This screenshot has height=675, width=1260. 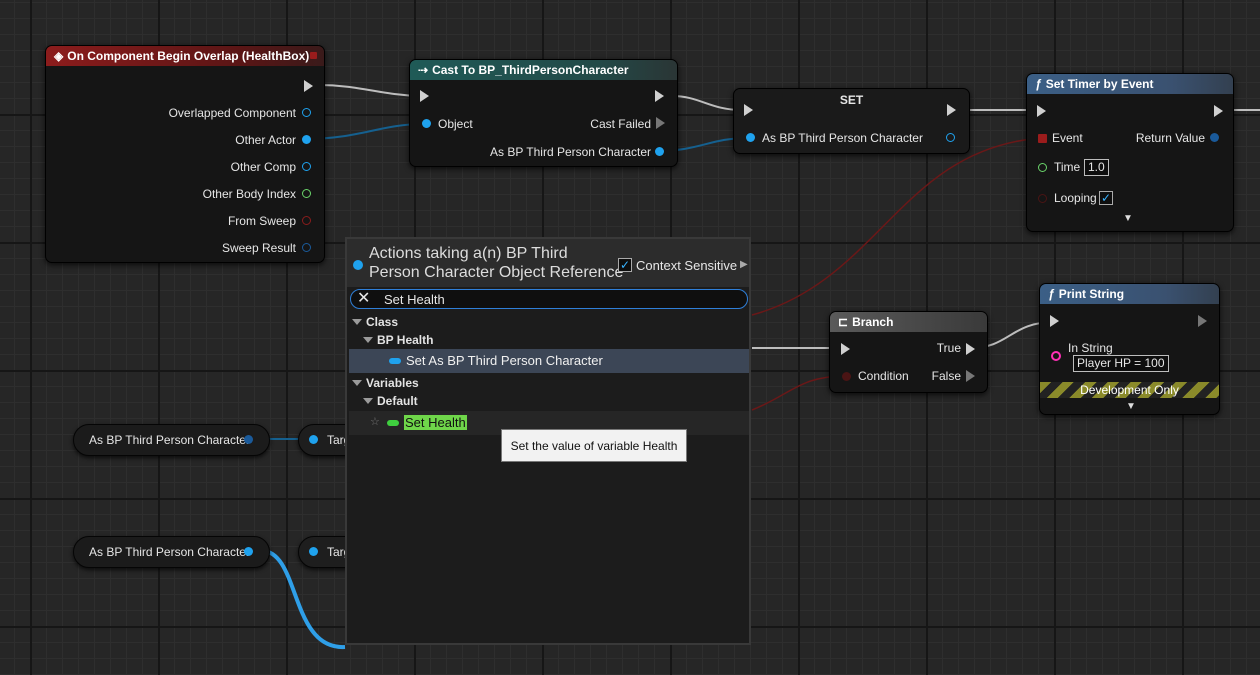 I want to click on looping-checkbox: ✓, so click(x=1106, y=198).